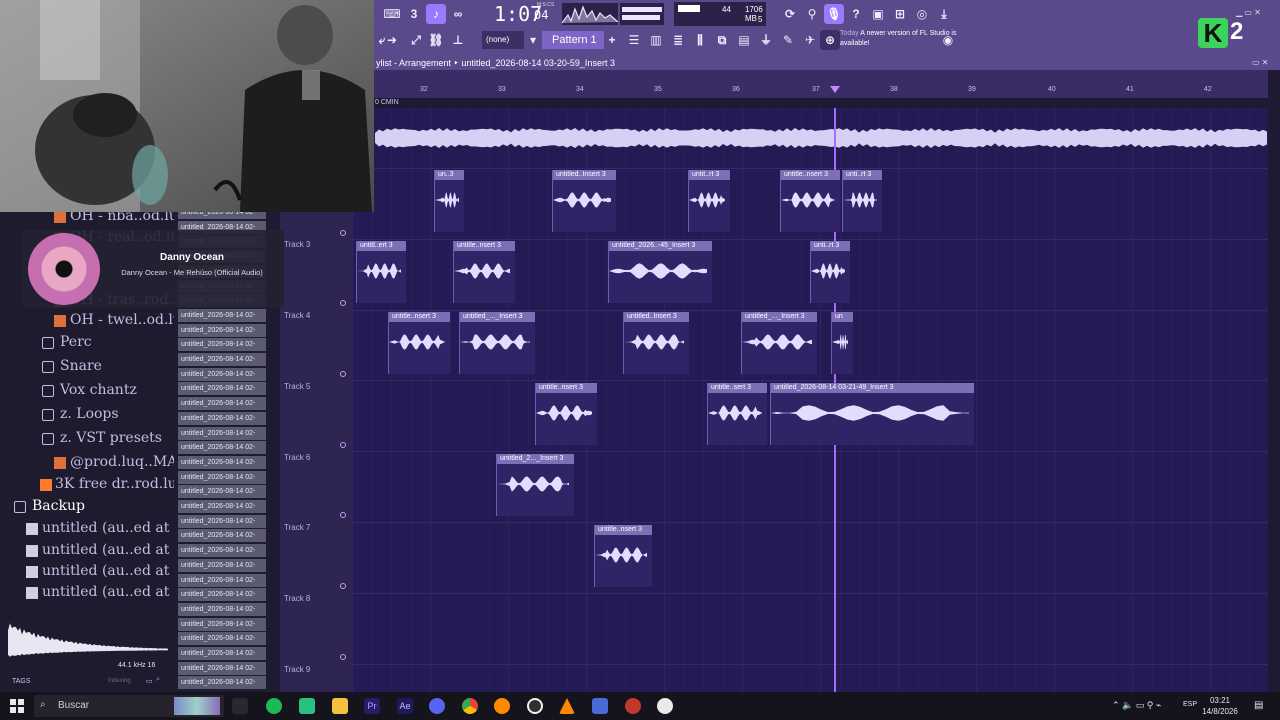 This screenshot has height=720, width=1280. I want to click on vlc-icon, so click(567, 706).